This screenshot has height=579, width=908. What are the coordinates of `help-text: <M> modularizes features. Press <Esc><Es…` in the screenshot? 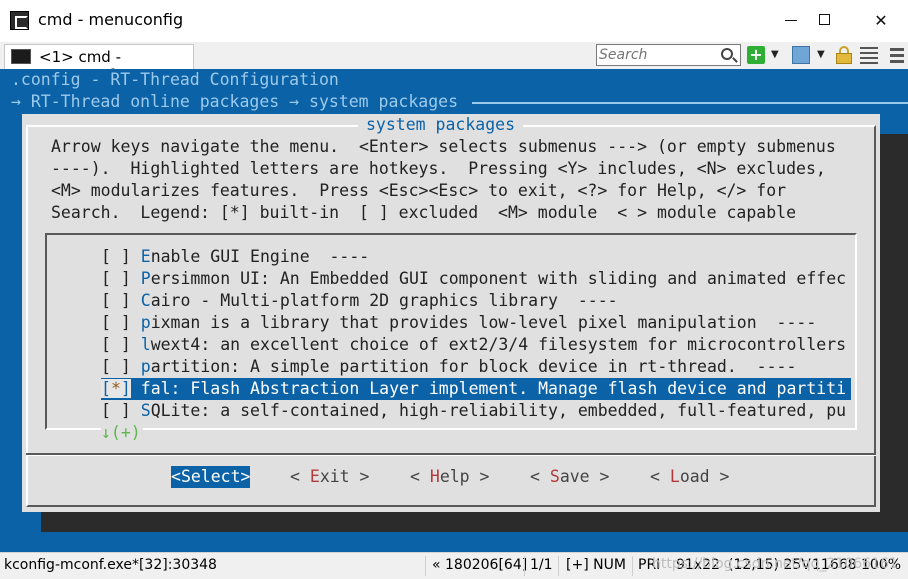 It's located at (419, 190).